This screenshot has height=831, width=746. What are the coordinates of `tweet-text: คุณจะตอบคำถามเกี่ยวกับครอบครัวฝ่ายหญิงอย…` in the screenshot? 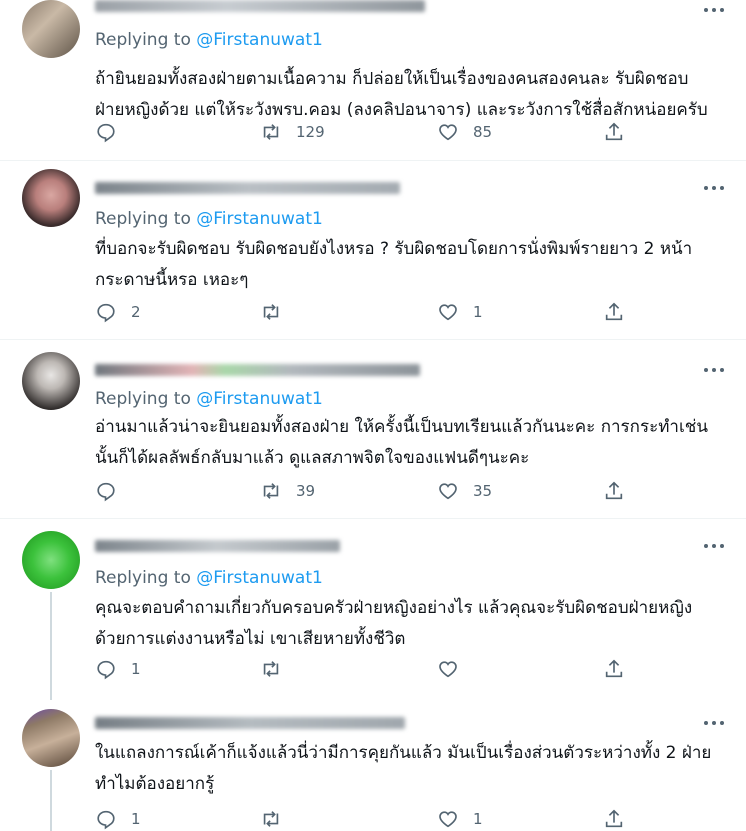 It's located at (415, 624).